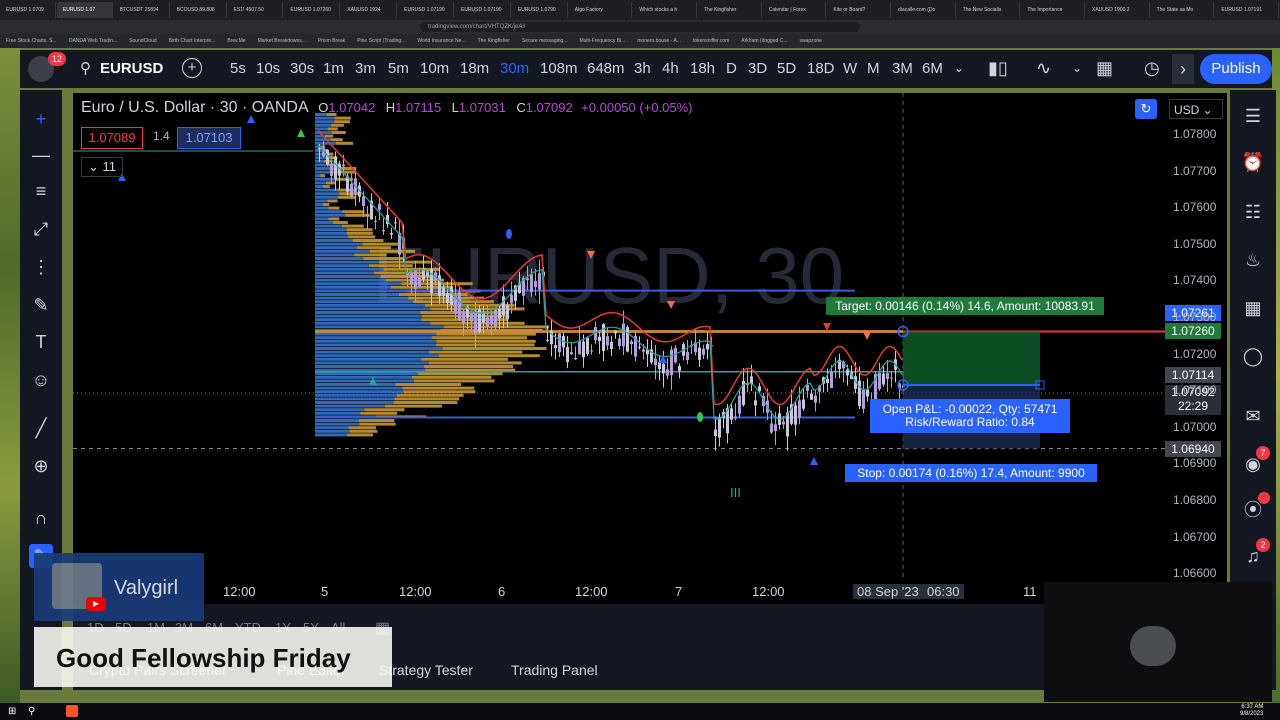 Image resolution: width=1280 pixels, height=720 pixels. What do you see at coordinates (540, 10) in the screenshot?
I see `browser-tab: EURUSD 1.0790` at bounding box center [540, 10].